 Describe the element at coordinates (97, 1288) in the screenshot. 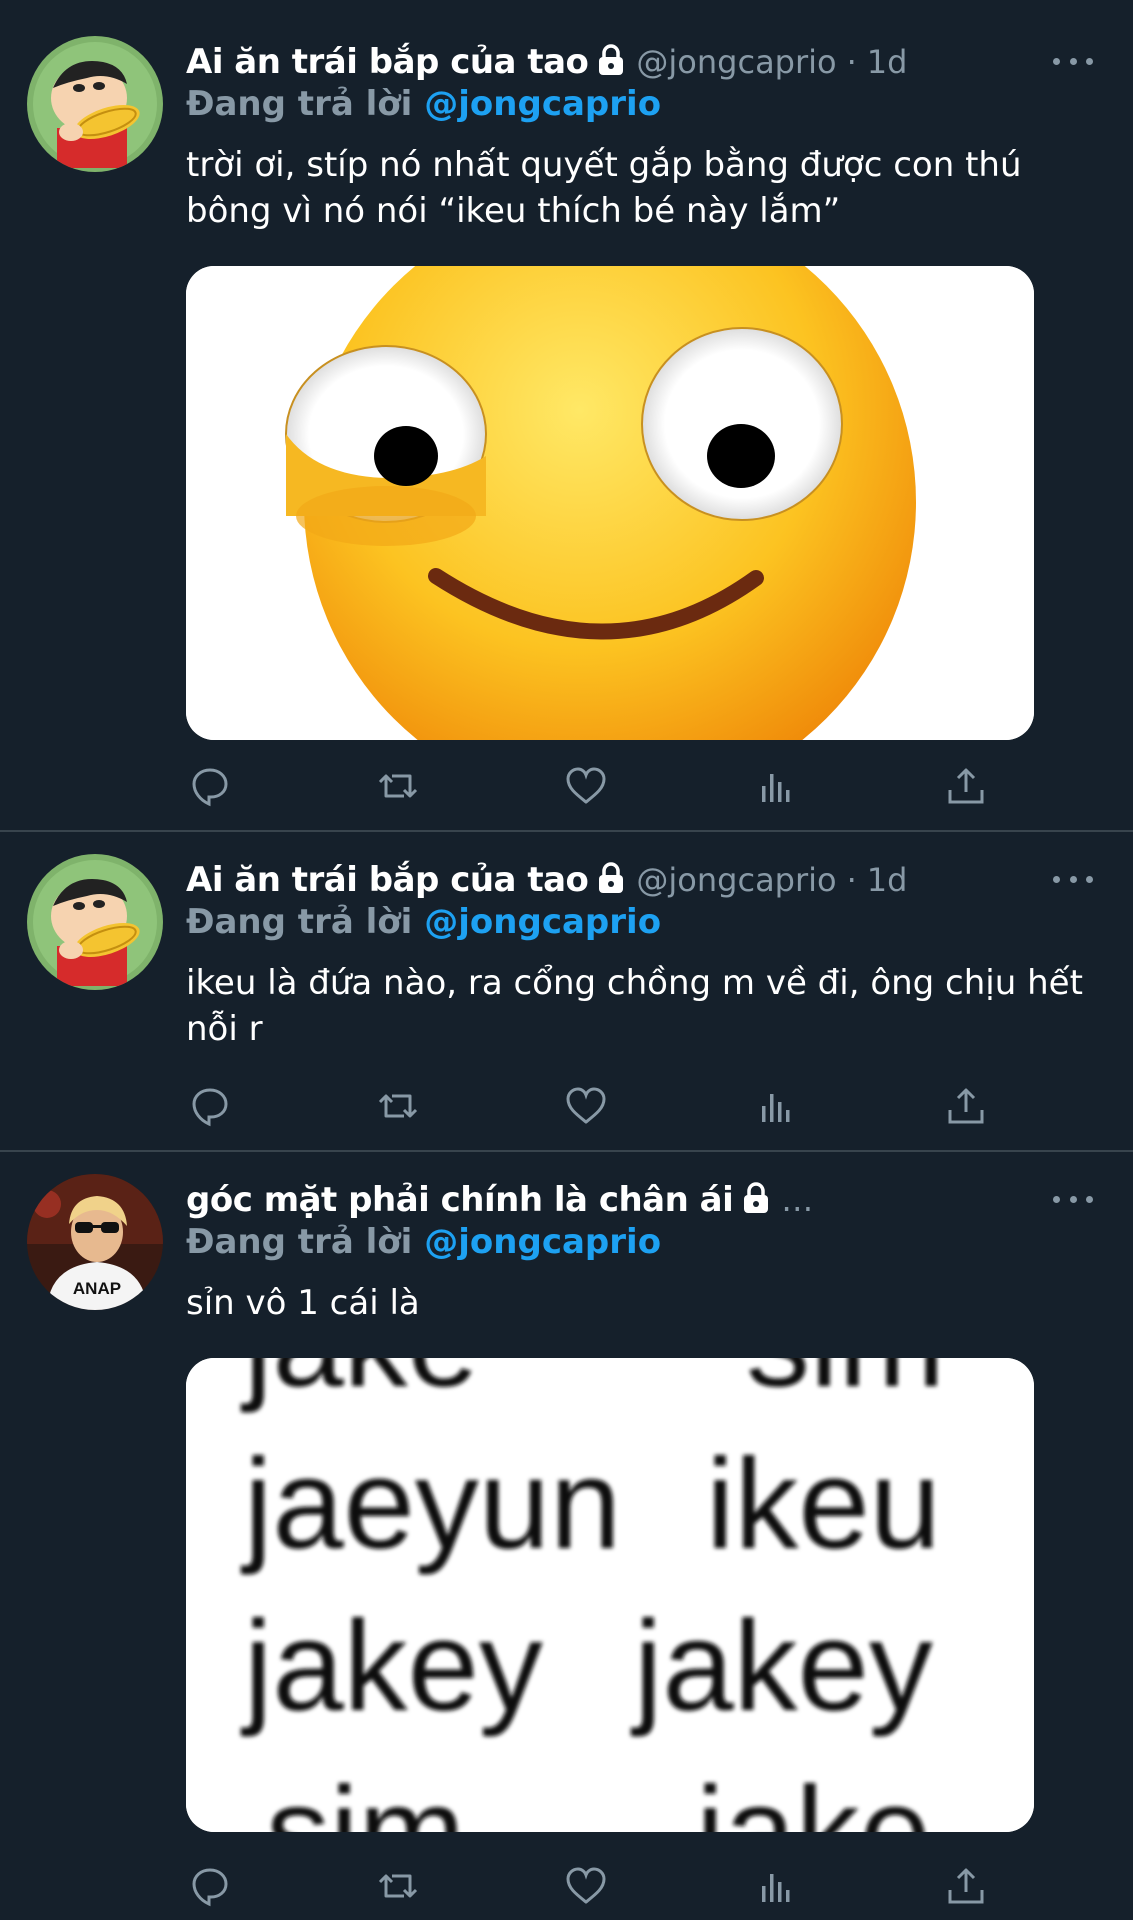

I see `avatar-shirt-text: ANAP` at that location.